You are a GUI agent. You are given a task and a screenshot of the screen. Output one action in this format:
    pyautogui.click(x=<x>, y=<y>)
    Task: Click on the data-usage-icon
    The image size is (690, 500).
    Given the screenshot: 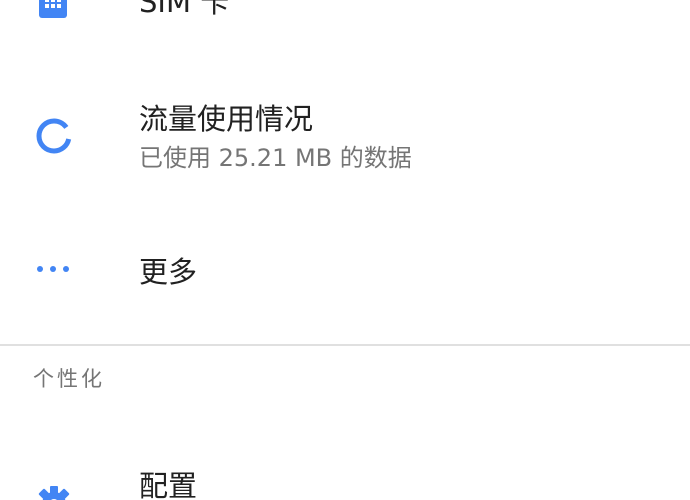 What is the action you would take?
    pyautogui.click(x=54, y=136)
    